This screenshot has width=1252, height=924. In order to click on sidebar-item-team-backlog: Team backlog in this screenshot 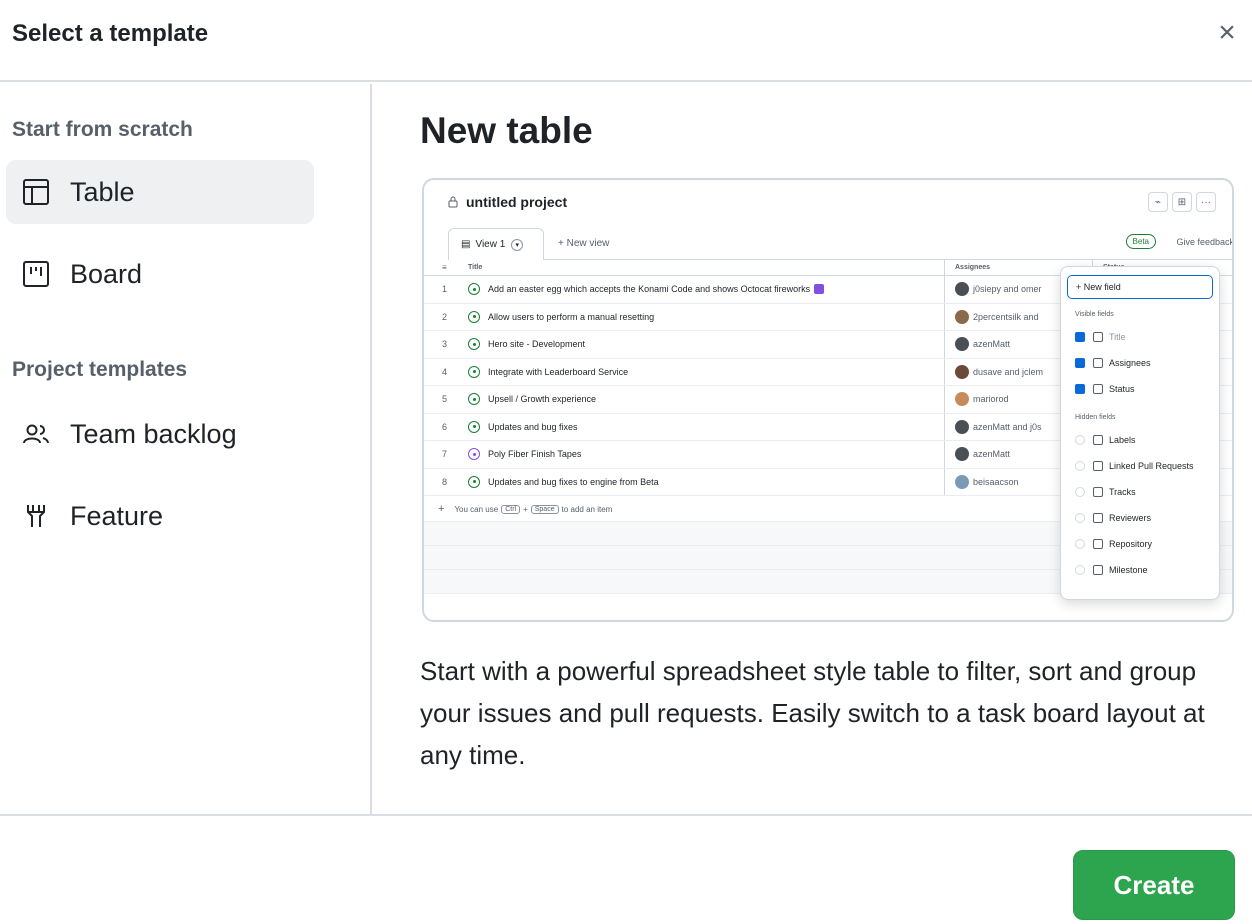, I will do `click(160, 434)`.